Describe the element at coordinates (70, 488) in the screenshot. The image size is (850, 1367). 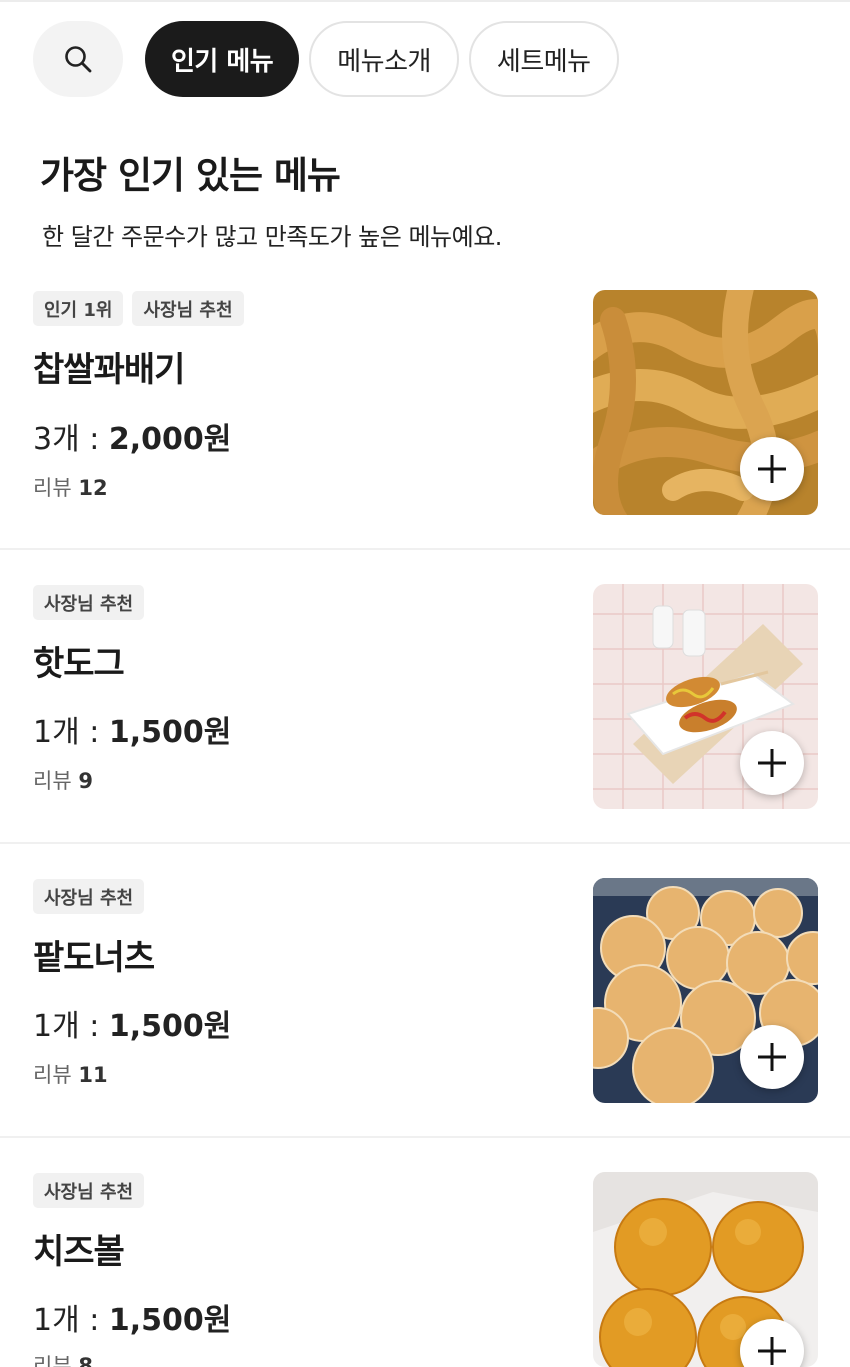
I see `menu-item-review: 리뷰 12` at that location.